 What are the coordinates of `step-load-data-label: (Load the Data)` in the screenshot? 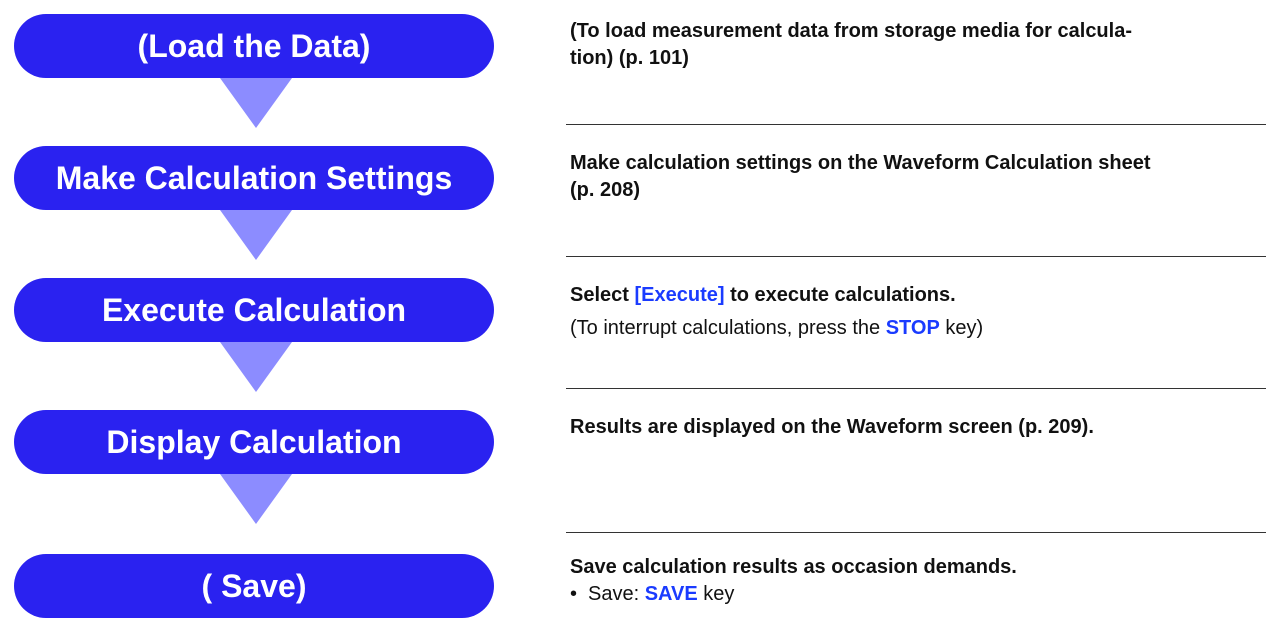 It's located at (254, 45).